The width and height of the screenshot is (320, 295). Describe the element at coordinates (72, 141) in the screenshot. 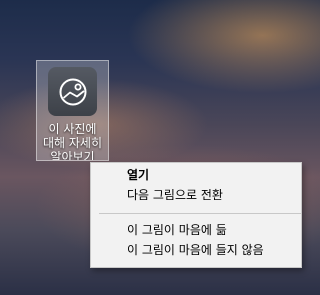

I see `shortcut-label: 이 사진에 대해 자세히 알아보기` at that location.